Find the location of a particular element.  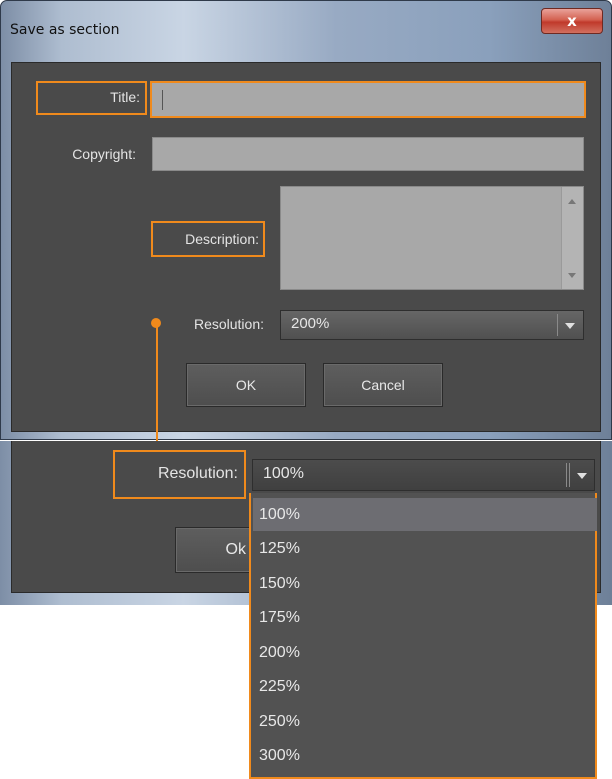

ok-button-partial: Ok is located at coordinates (213, 550).